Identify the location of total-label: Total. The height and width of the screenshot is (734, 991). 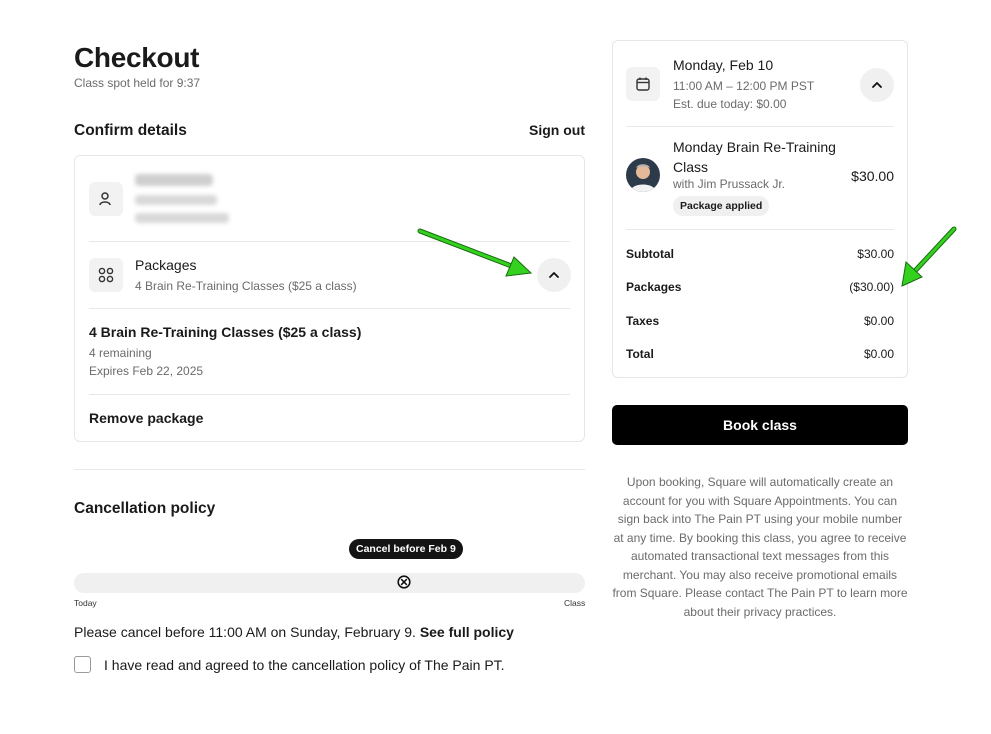
(640, 354).